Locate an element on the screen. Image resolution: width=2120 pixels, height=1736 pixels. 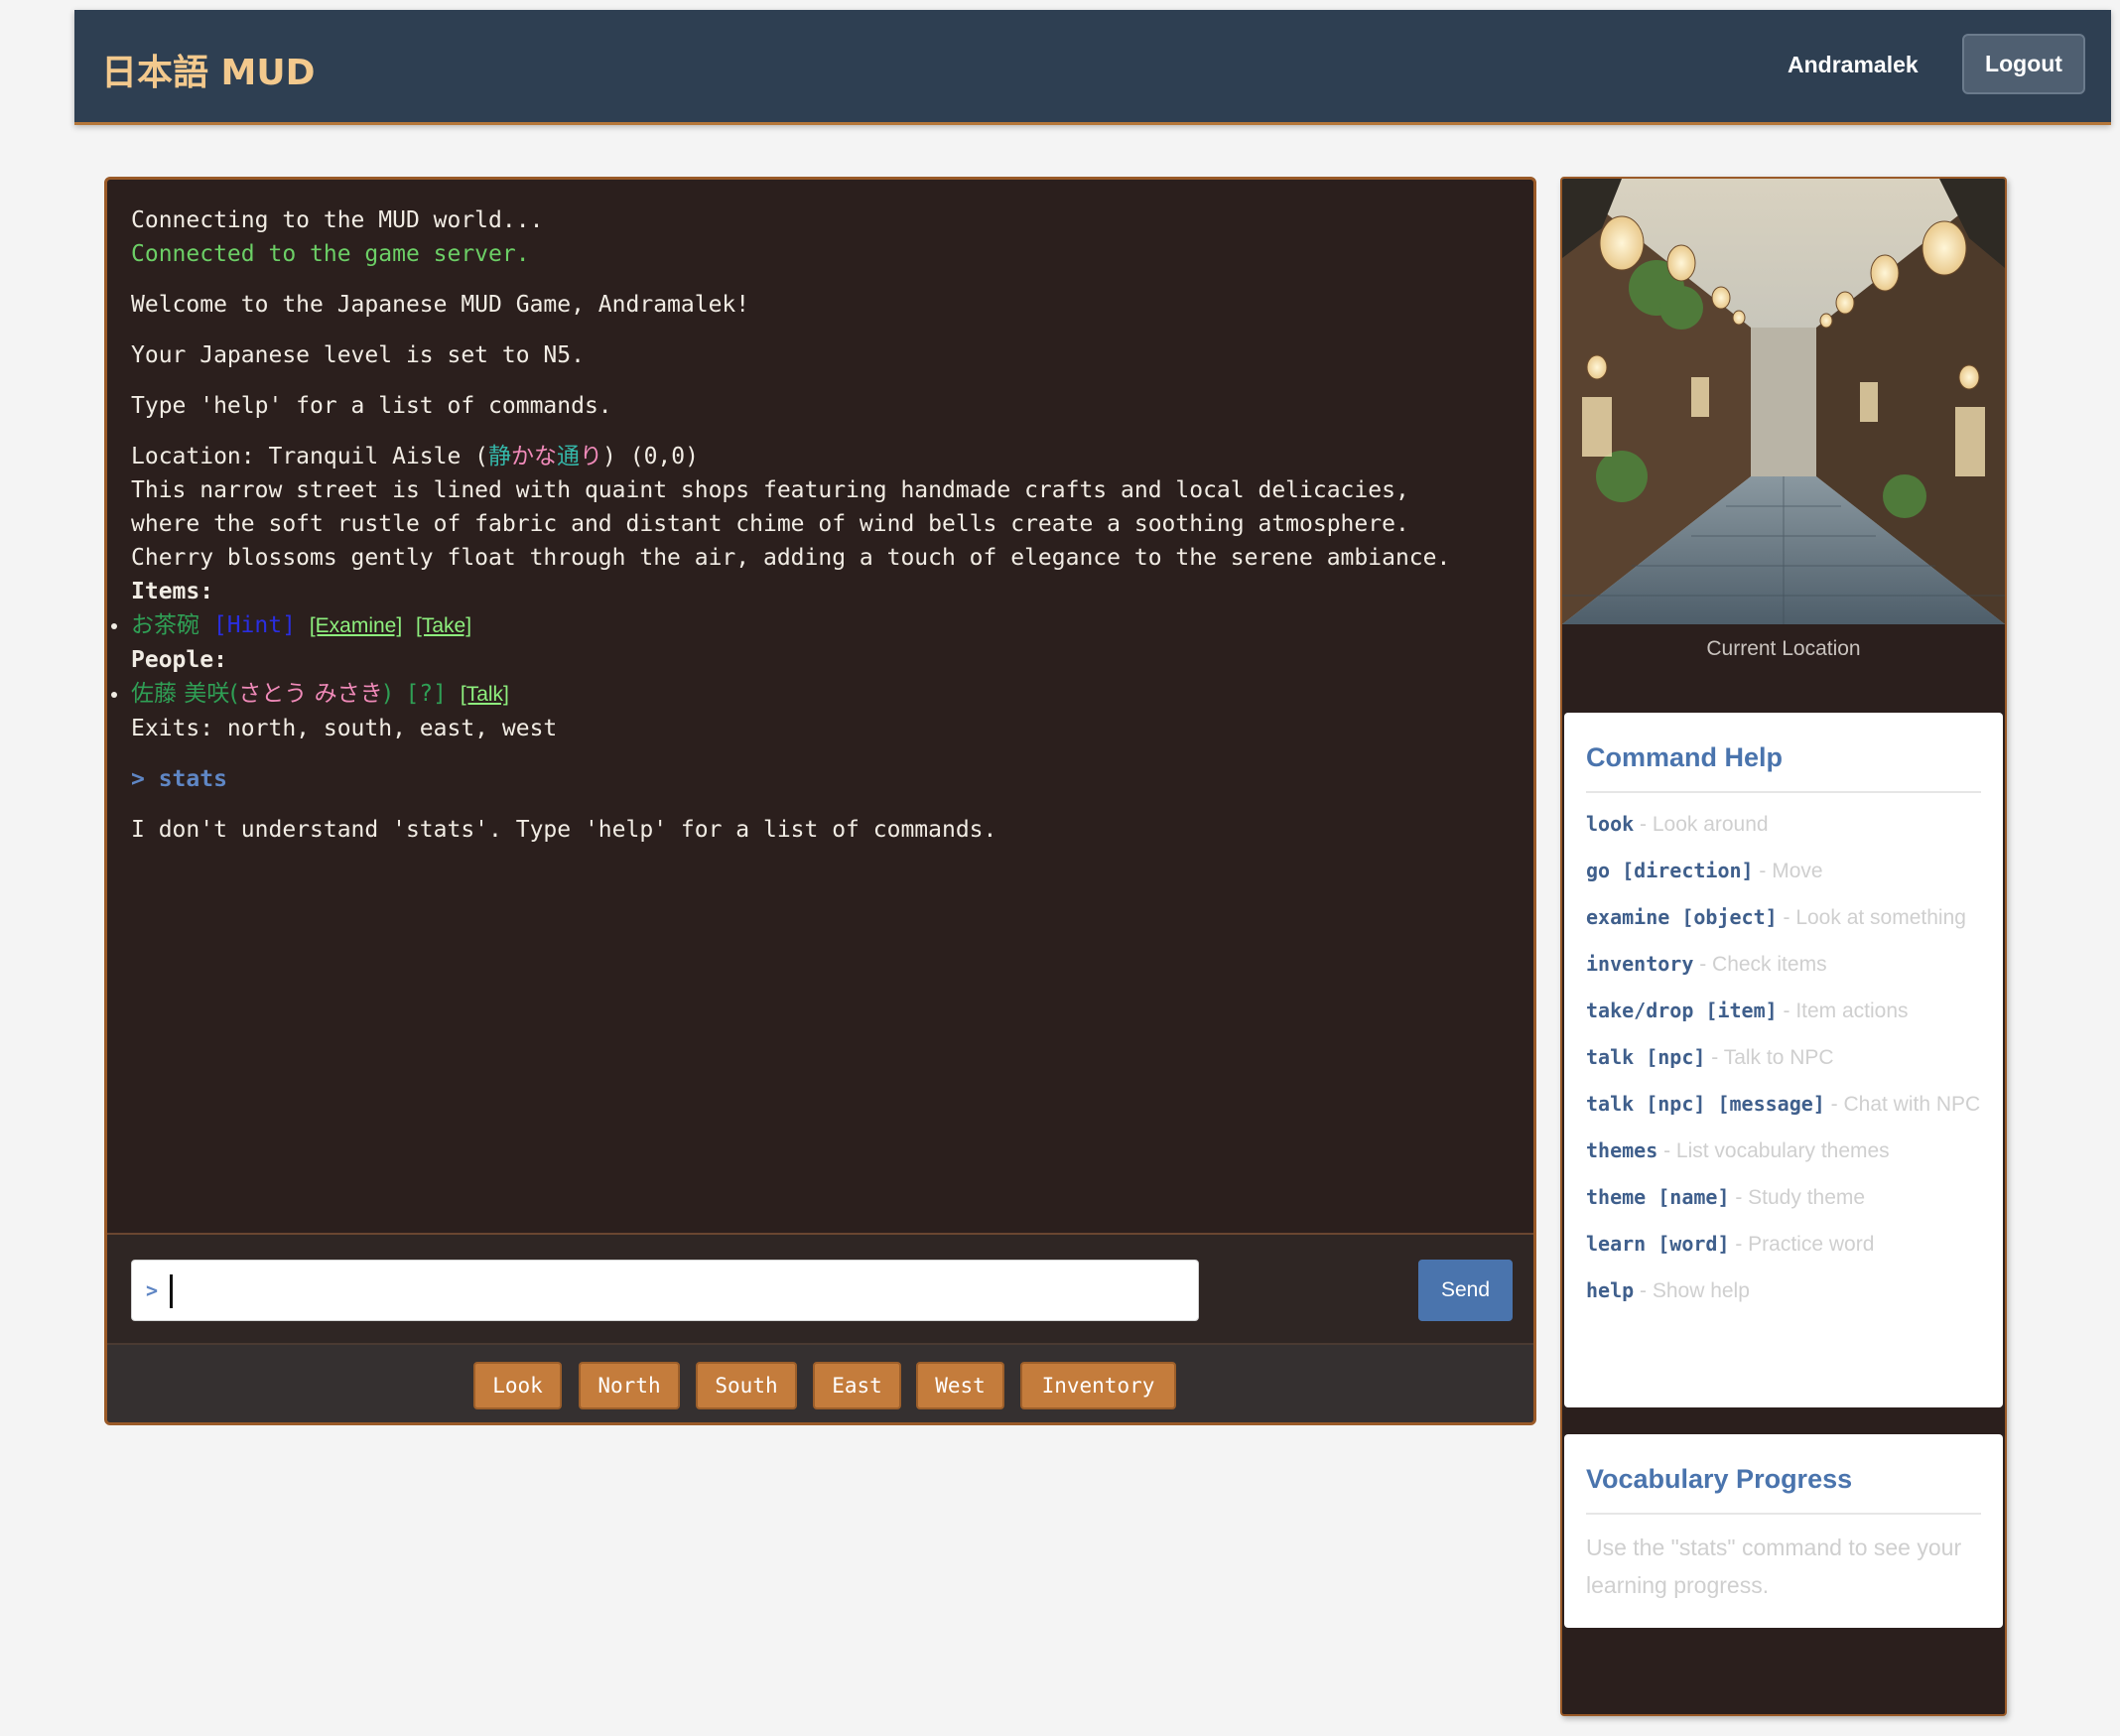
help-item-take-drop: take/drop [item] - Item actions is located at coordinates (1747, 1010).